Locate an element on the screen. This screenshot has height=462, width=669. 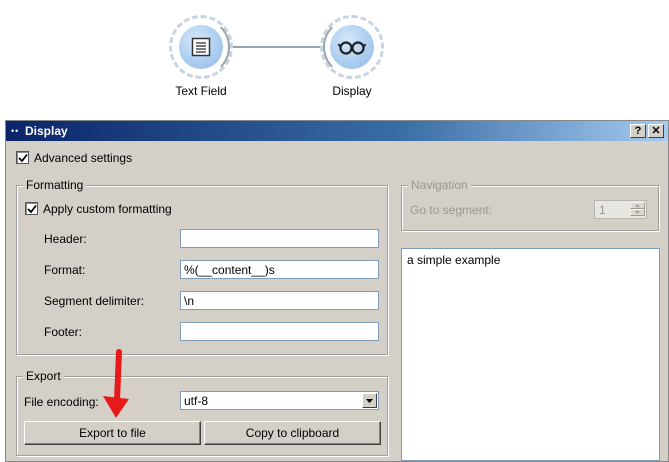
display-node is located at coordinates (352, 47).